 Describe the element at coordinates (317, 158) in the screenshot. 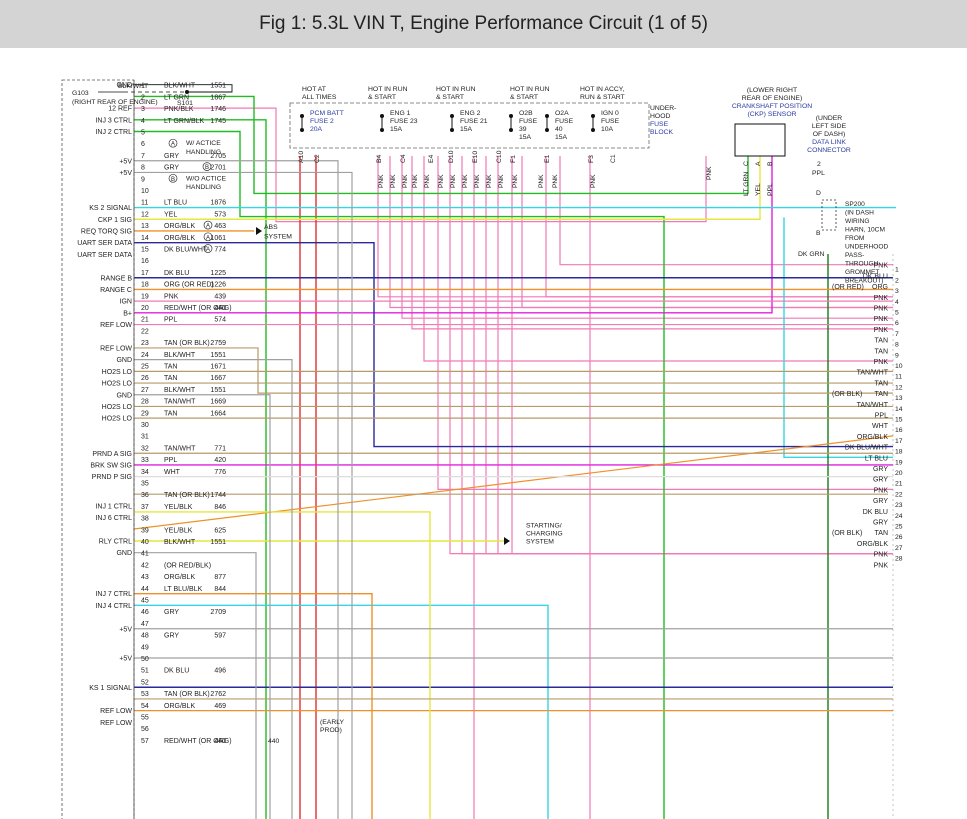

I see `fuse-pin-label: C2` at that location.